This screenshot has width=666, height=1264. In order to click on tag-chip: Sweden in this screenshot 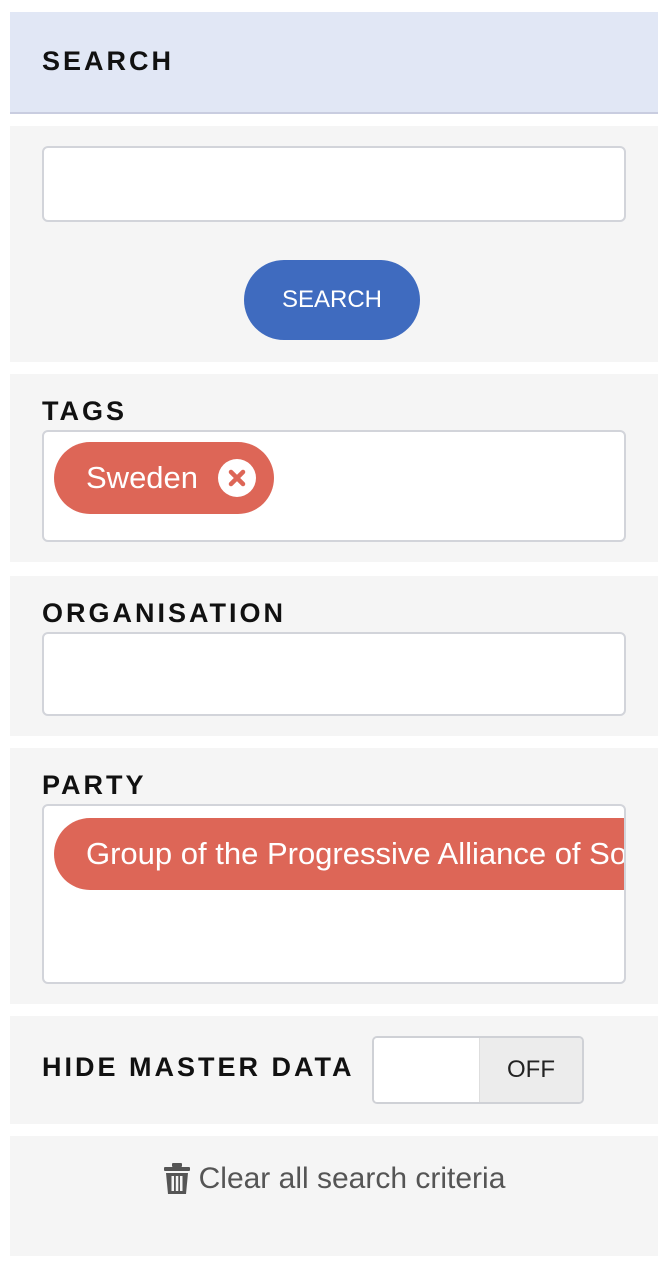, I will do `click(164, 478)`.